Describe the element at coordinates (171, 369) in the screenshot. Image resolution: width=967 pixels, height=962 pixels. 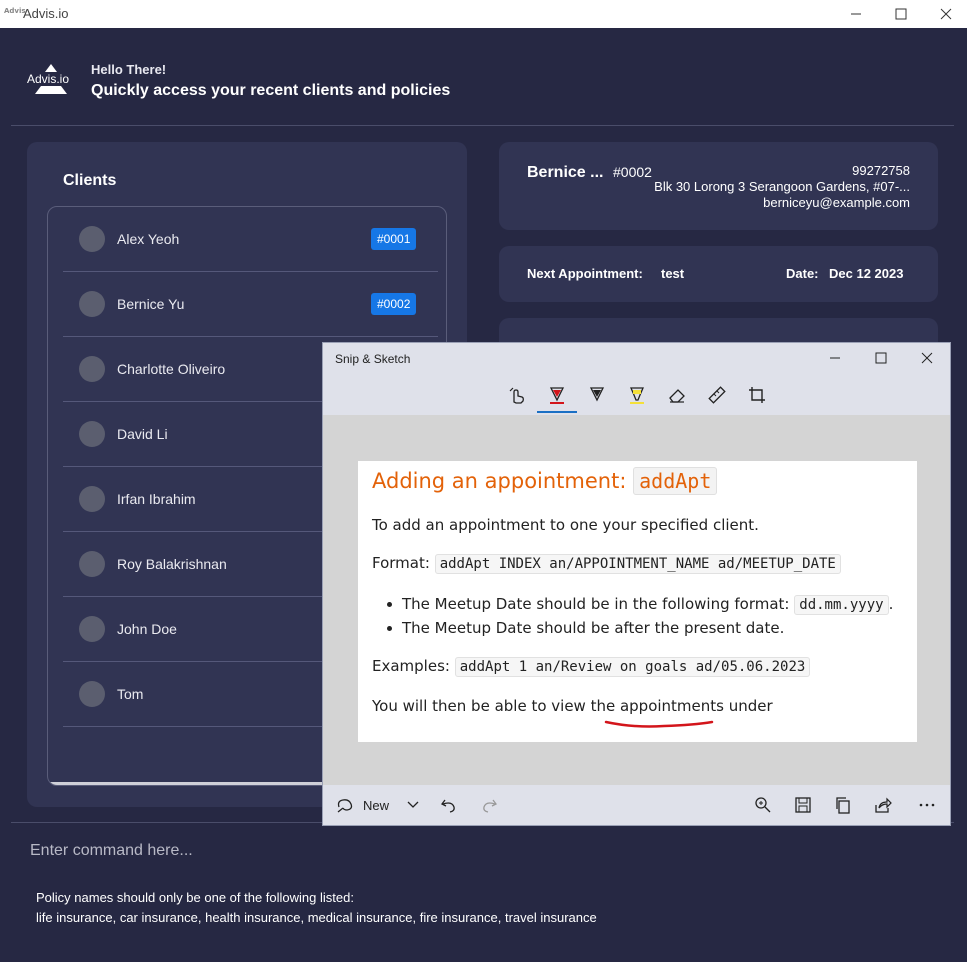
I see `client-name: Charlotte Oliveiro` at that location.